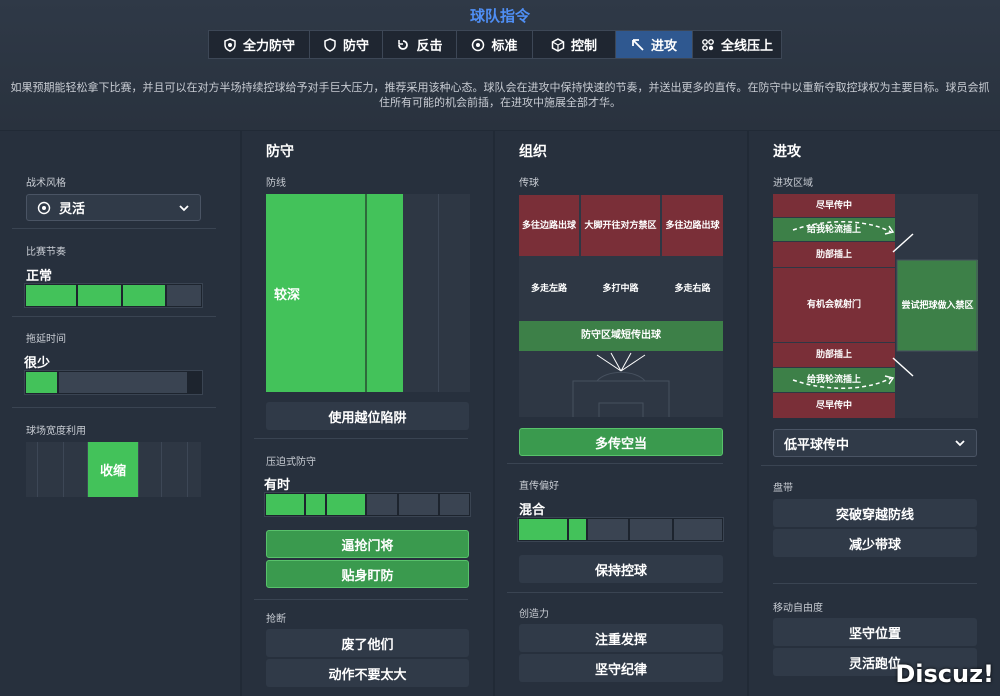 Image resolution: width=1000 pixels, height=696 pixels. Describe the element at coordinates (367, 643) in the screenshot. I see `hard-tackle-button: 废了他们` at that location.